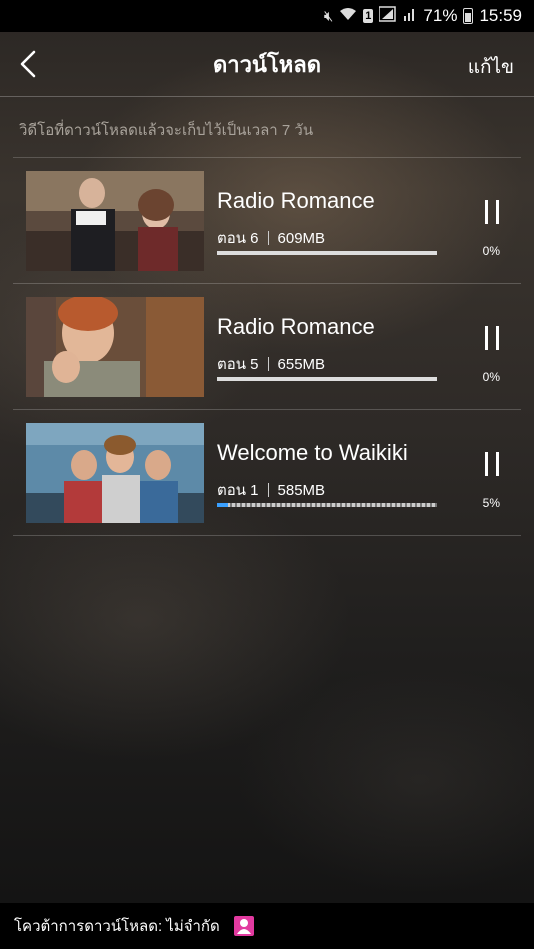  I want to click on video-meta: ตอน 6 609MB, so click(271, 238).